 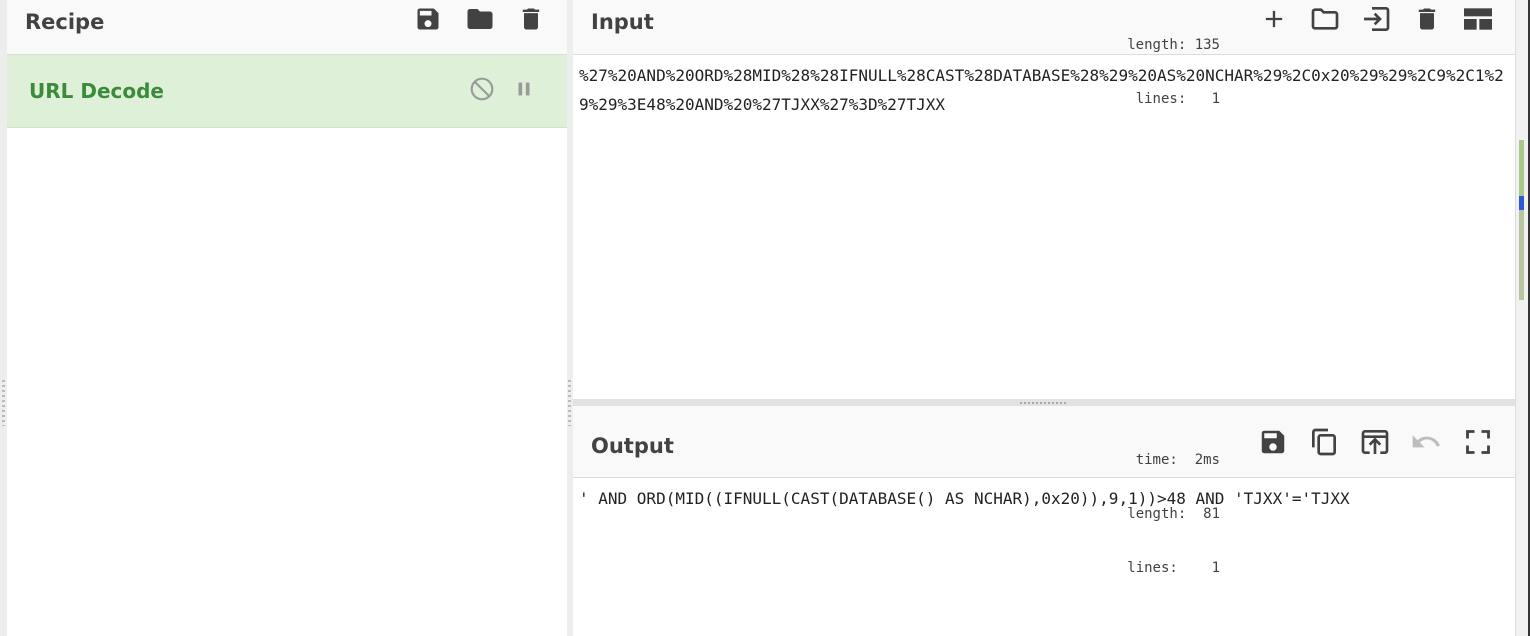 What do you see at coordinates (1274, 19) in the screenshot?
I see `add-input-plus-icon` at bounding box center [1274, 19].